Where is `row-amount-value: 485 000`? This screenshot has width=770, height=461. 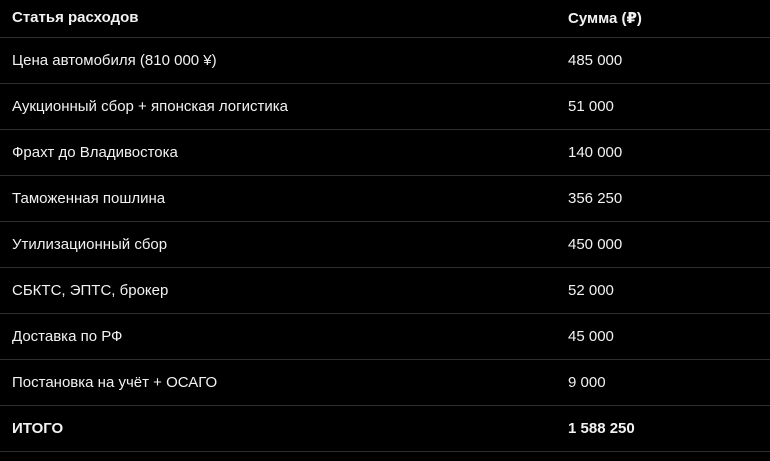
row-amount-value: 485 000 is located at coordinates (668, 60).